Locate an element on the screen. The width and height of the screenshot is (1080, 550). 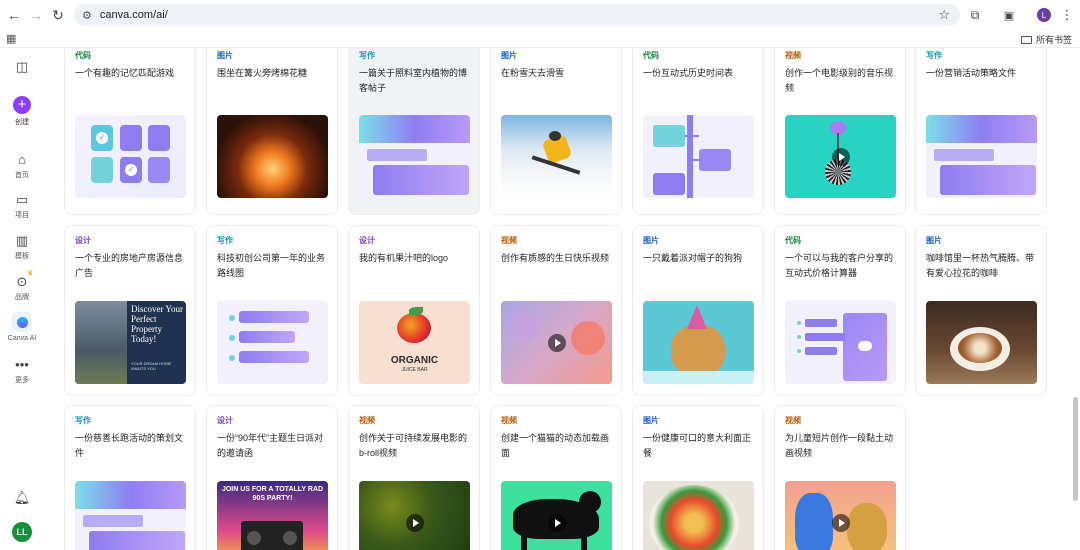
forward-icon: → is located at coordinates (36, 15).